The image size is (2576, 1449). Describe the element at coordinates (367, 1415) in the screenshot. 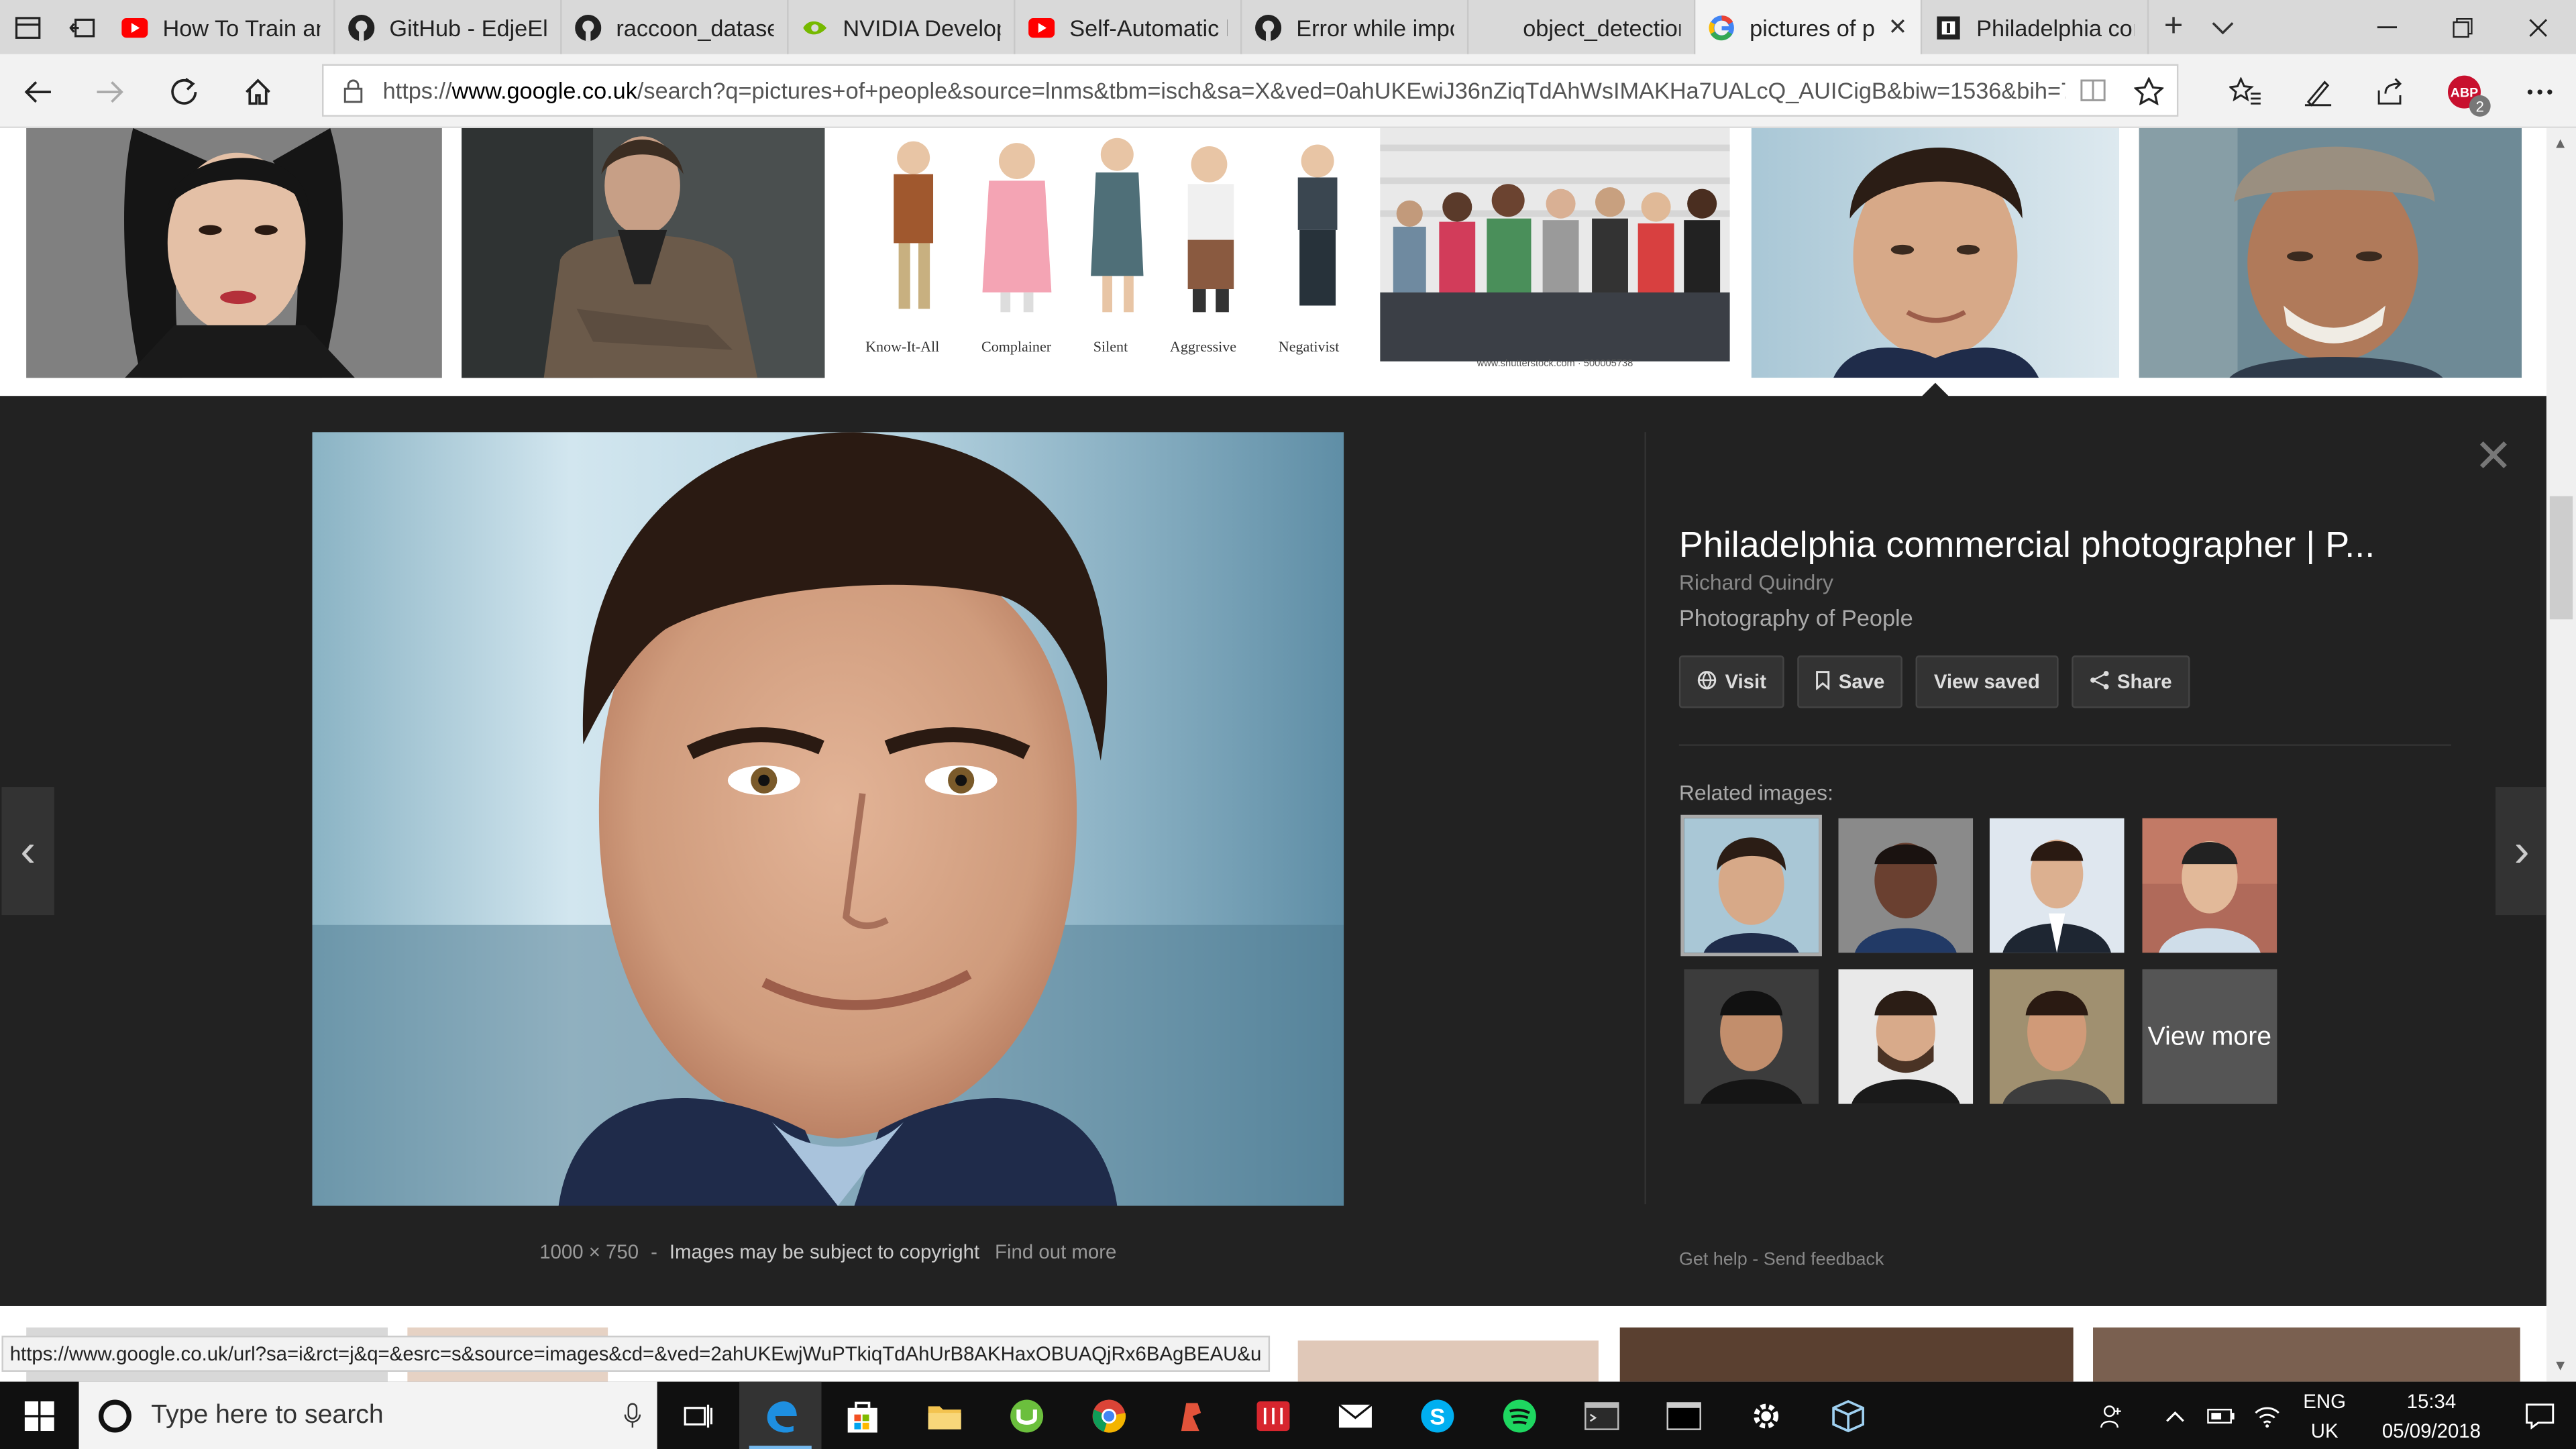

I see `taskbar-search-box: Type here to search` at that location.